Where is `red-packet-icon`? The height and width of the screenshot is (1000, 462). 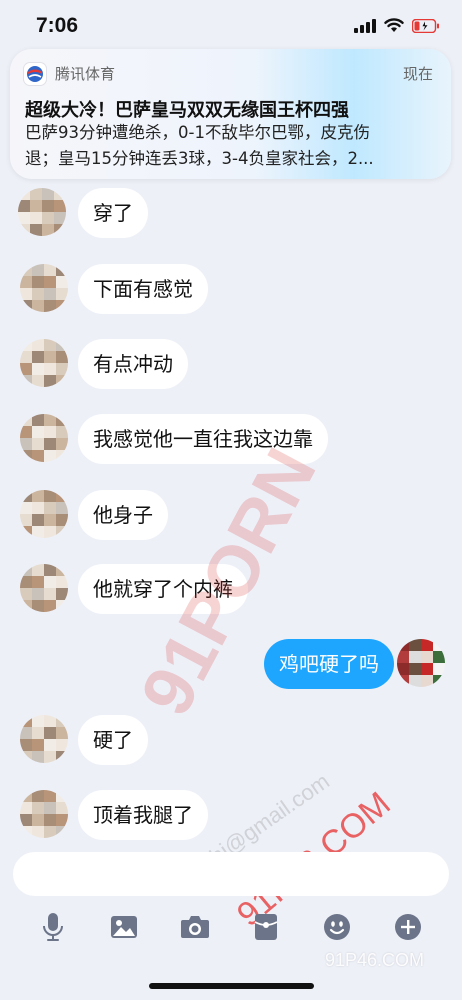
red-packet-icon is located at coordinates (266, 927).